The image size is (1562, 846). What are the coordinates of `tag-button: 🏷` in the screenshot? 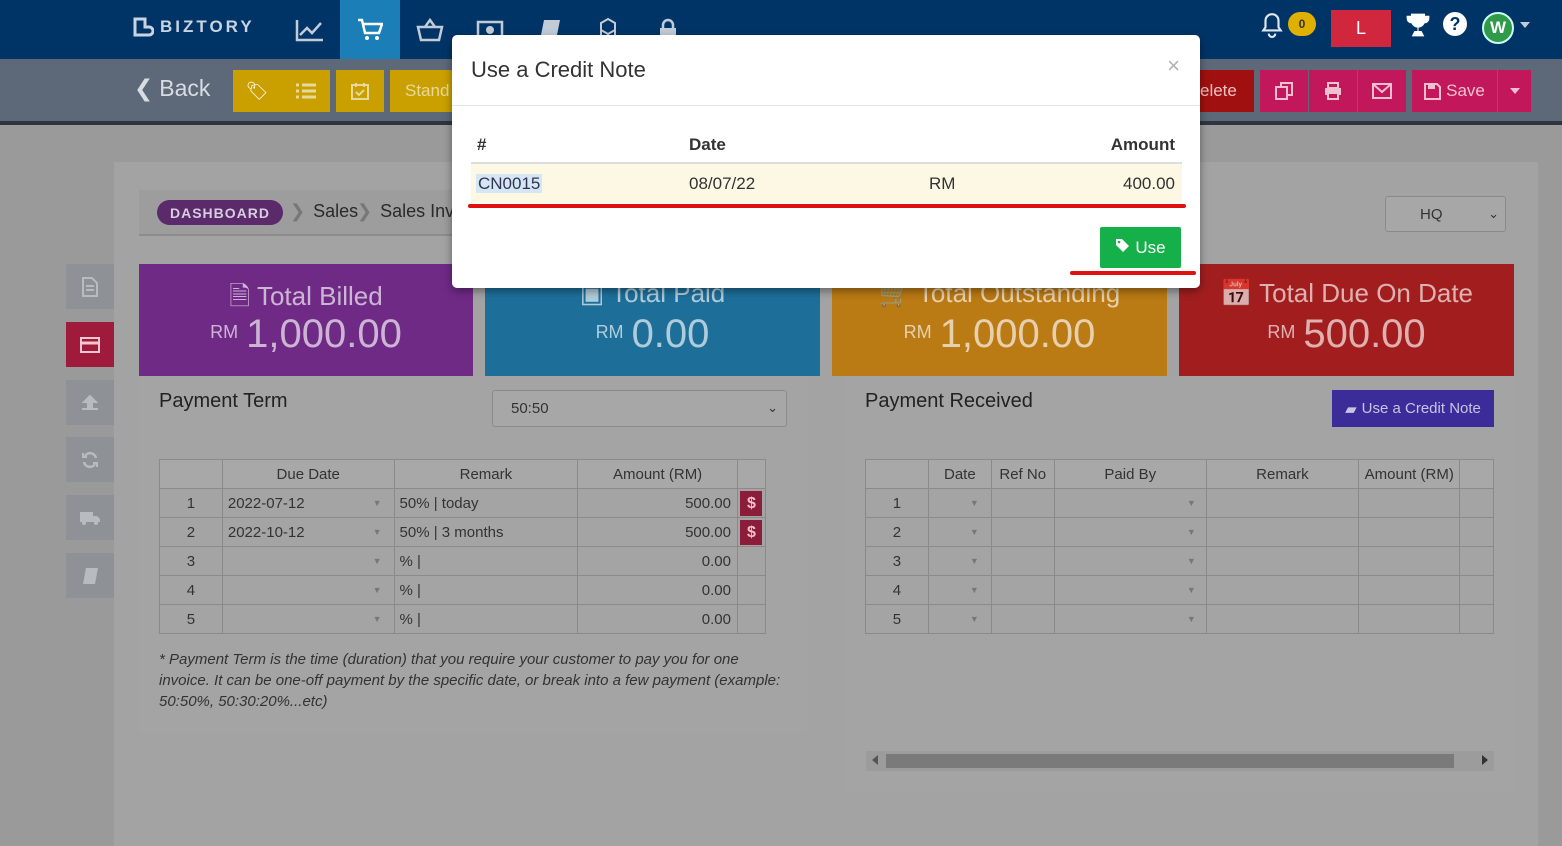 It's located at (257, 91).